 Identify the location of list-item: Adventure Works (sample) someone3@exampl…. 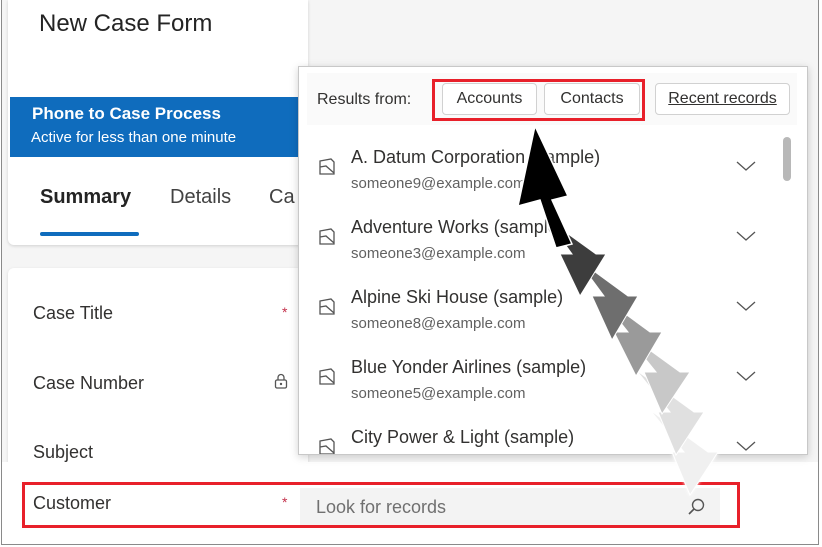
(539, 240).